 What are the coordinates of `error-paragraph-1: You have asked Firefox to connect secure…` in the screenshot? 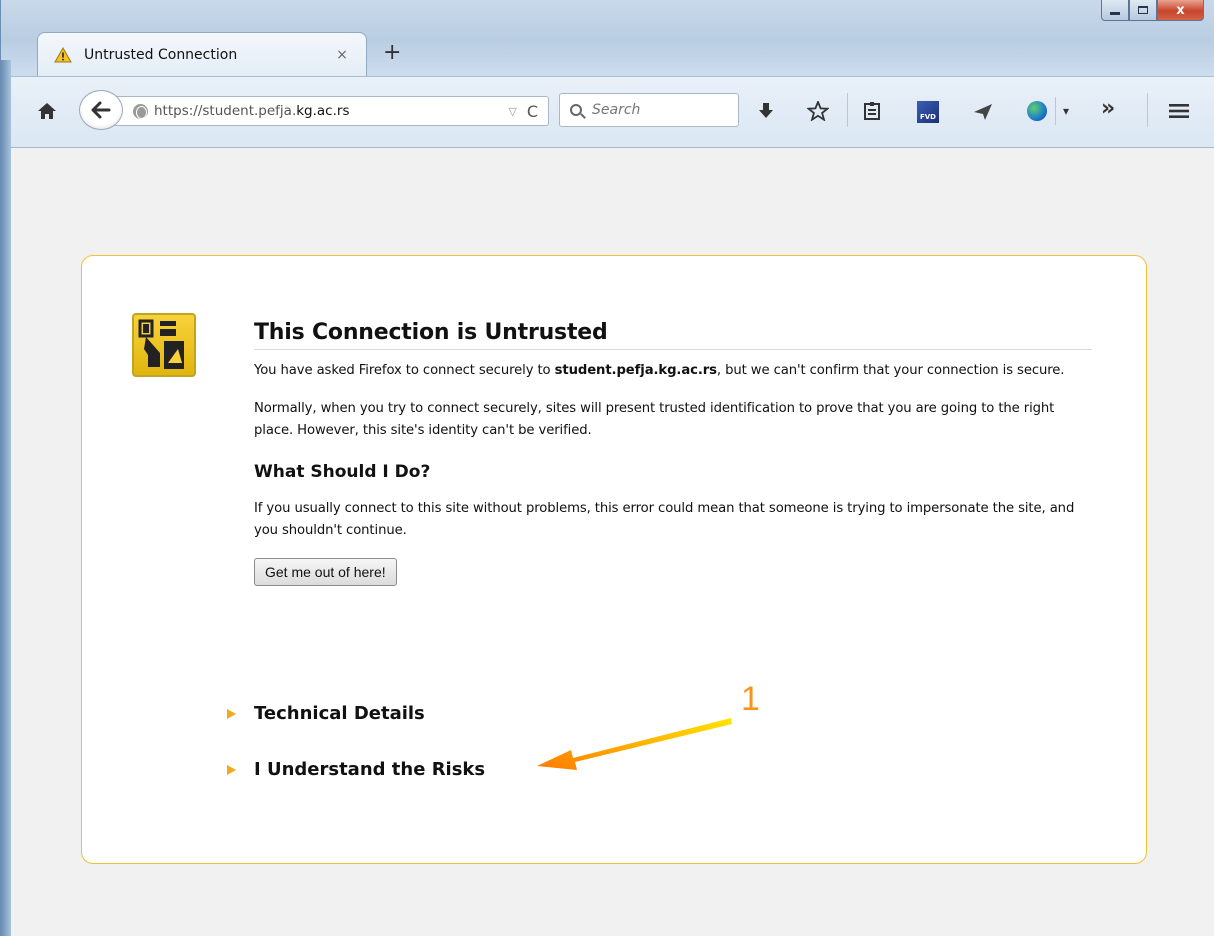 It's located at (659, 370).